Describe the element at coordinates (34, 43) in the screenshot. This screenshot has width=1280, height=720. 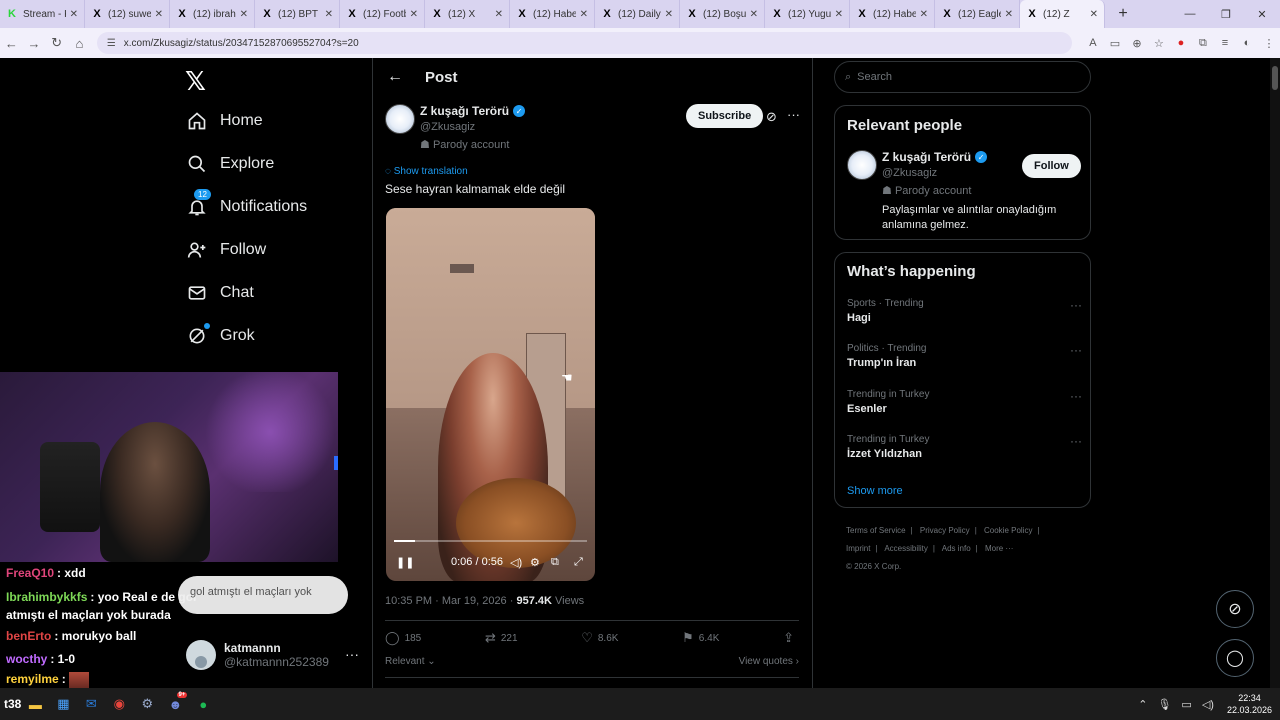
I see `forward-nav-icon: →` at that location.